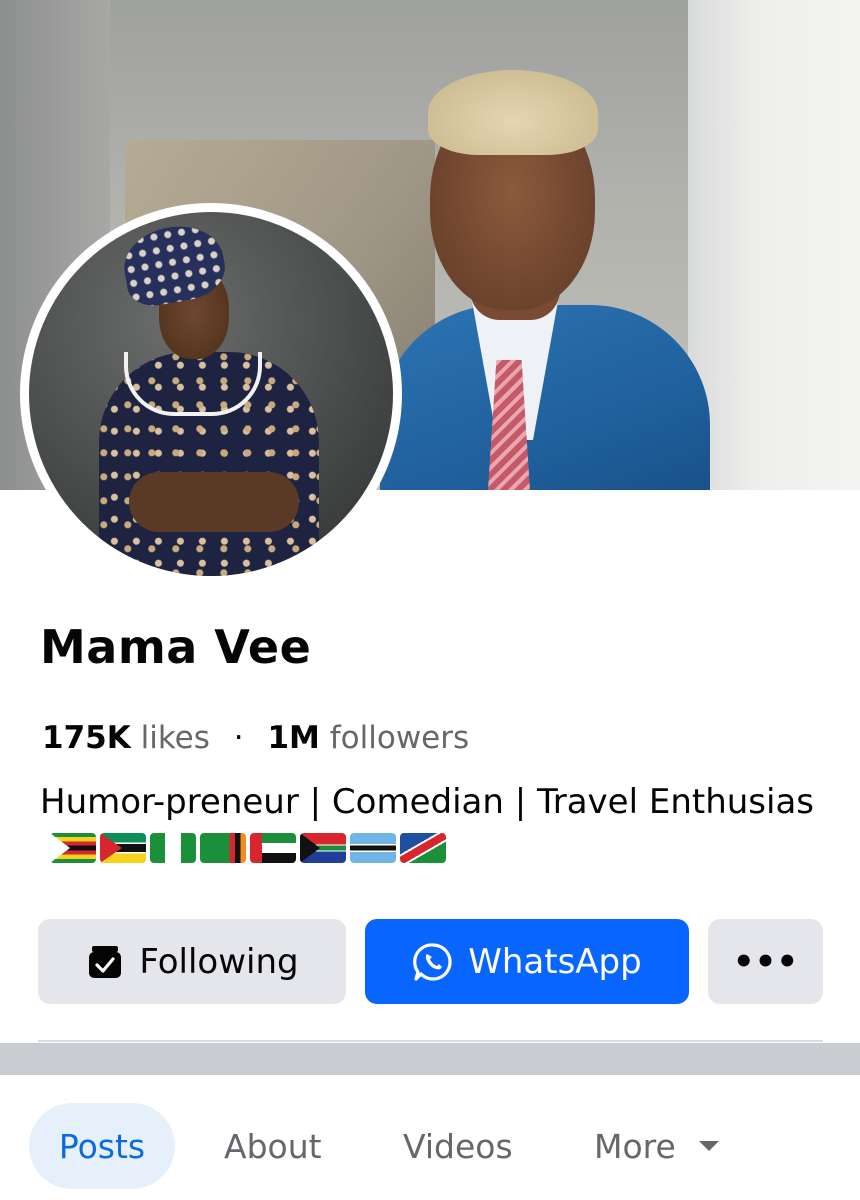 The height and width of the screenshot is (1200, 860). Describe the element at coordinates (176, 647) in the screenshot. I see `page-name: Mama Vee` at that location.